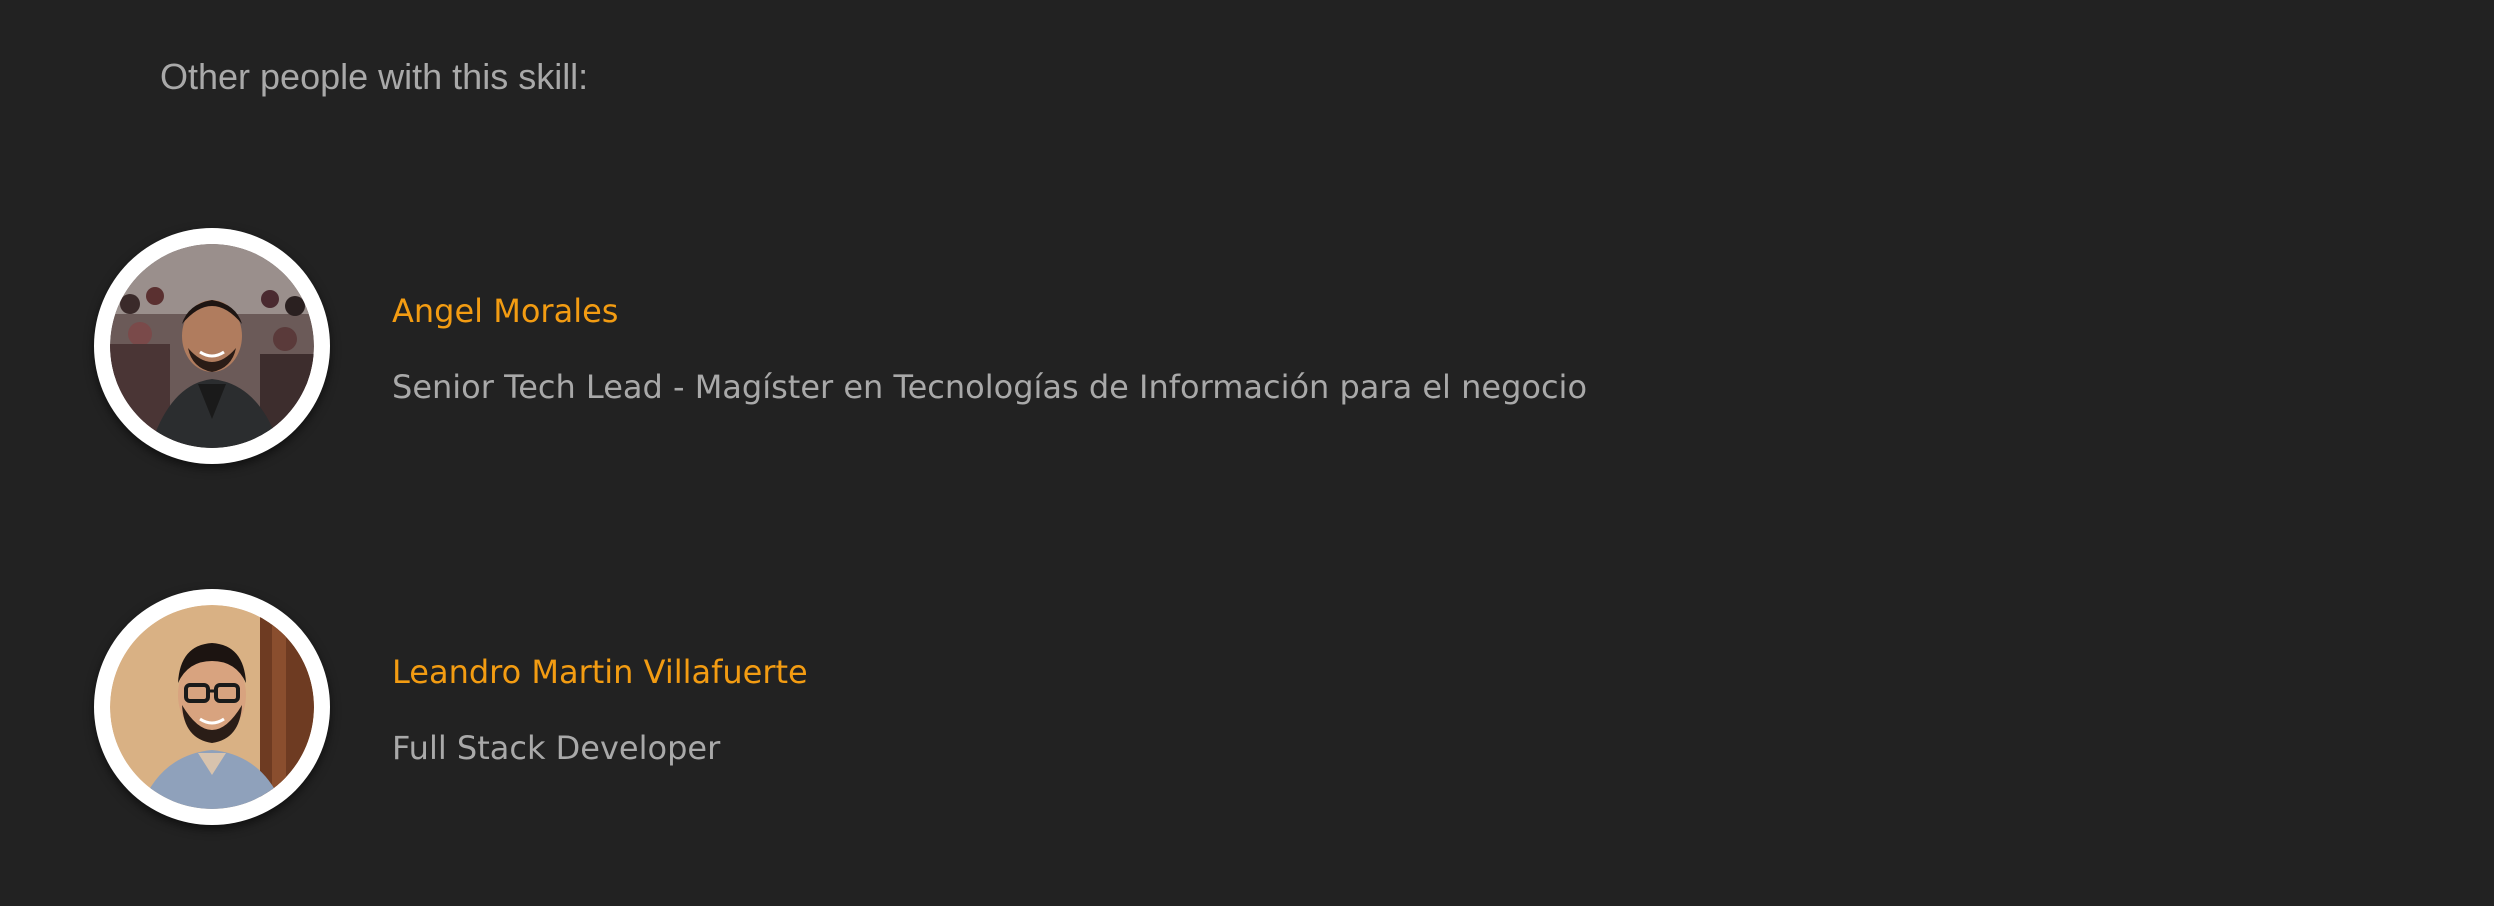 This screenshot has width=2494, height=906. What do you see at coordinates (374, 76) in the screenshot?
I see `section-title: Other people with this skill:` at bounding box center [374, 76].